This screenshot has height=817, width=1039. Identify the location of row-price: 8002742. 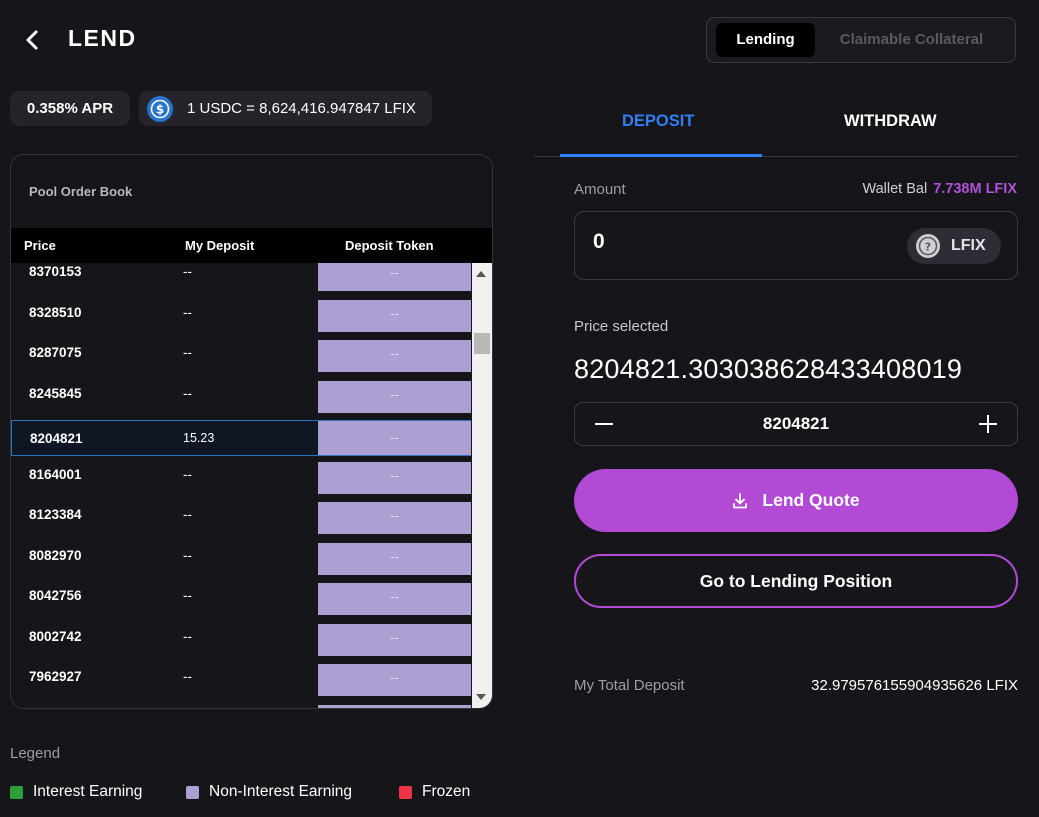
(55, 636).